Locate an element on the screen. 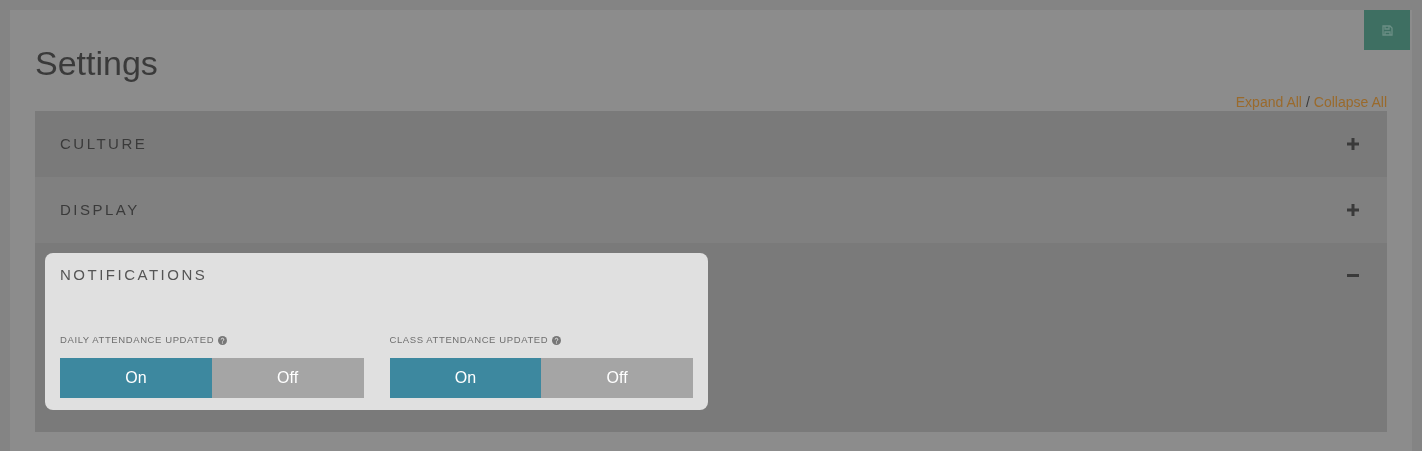  setting-label: DAILY ATTENDANCE UPDATED is located at coordinates (137, 339).